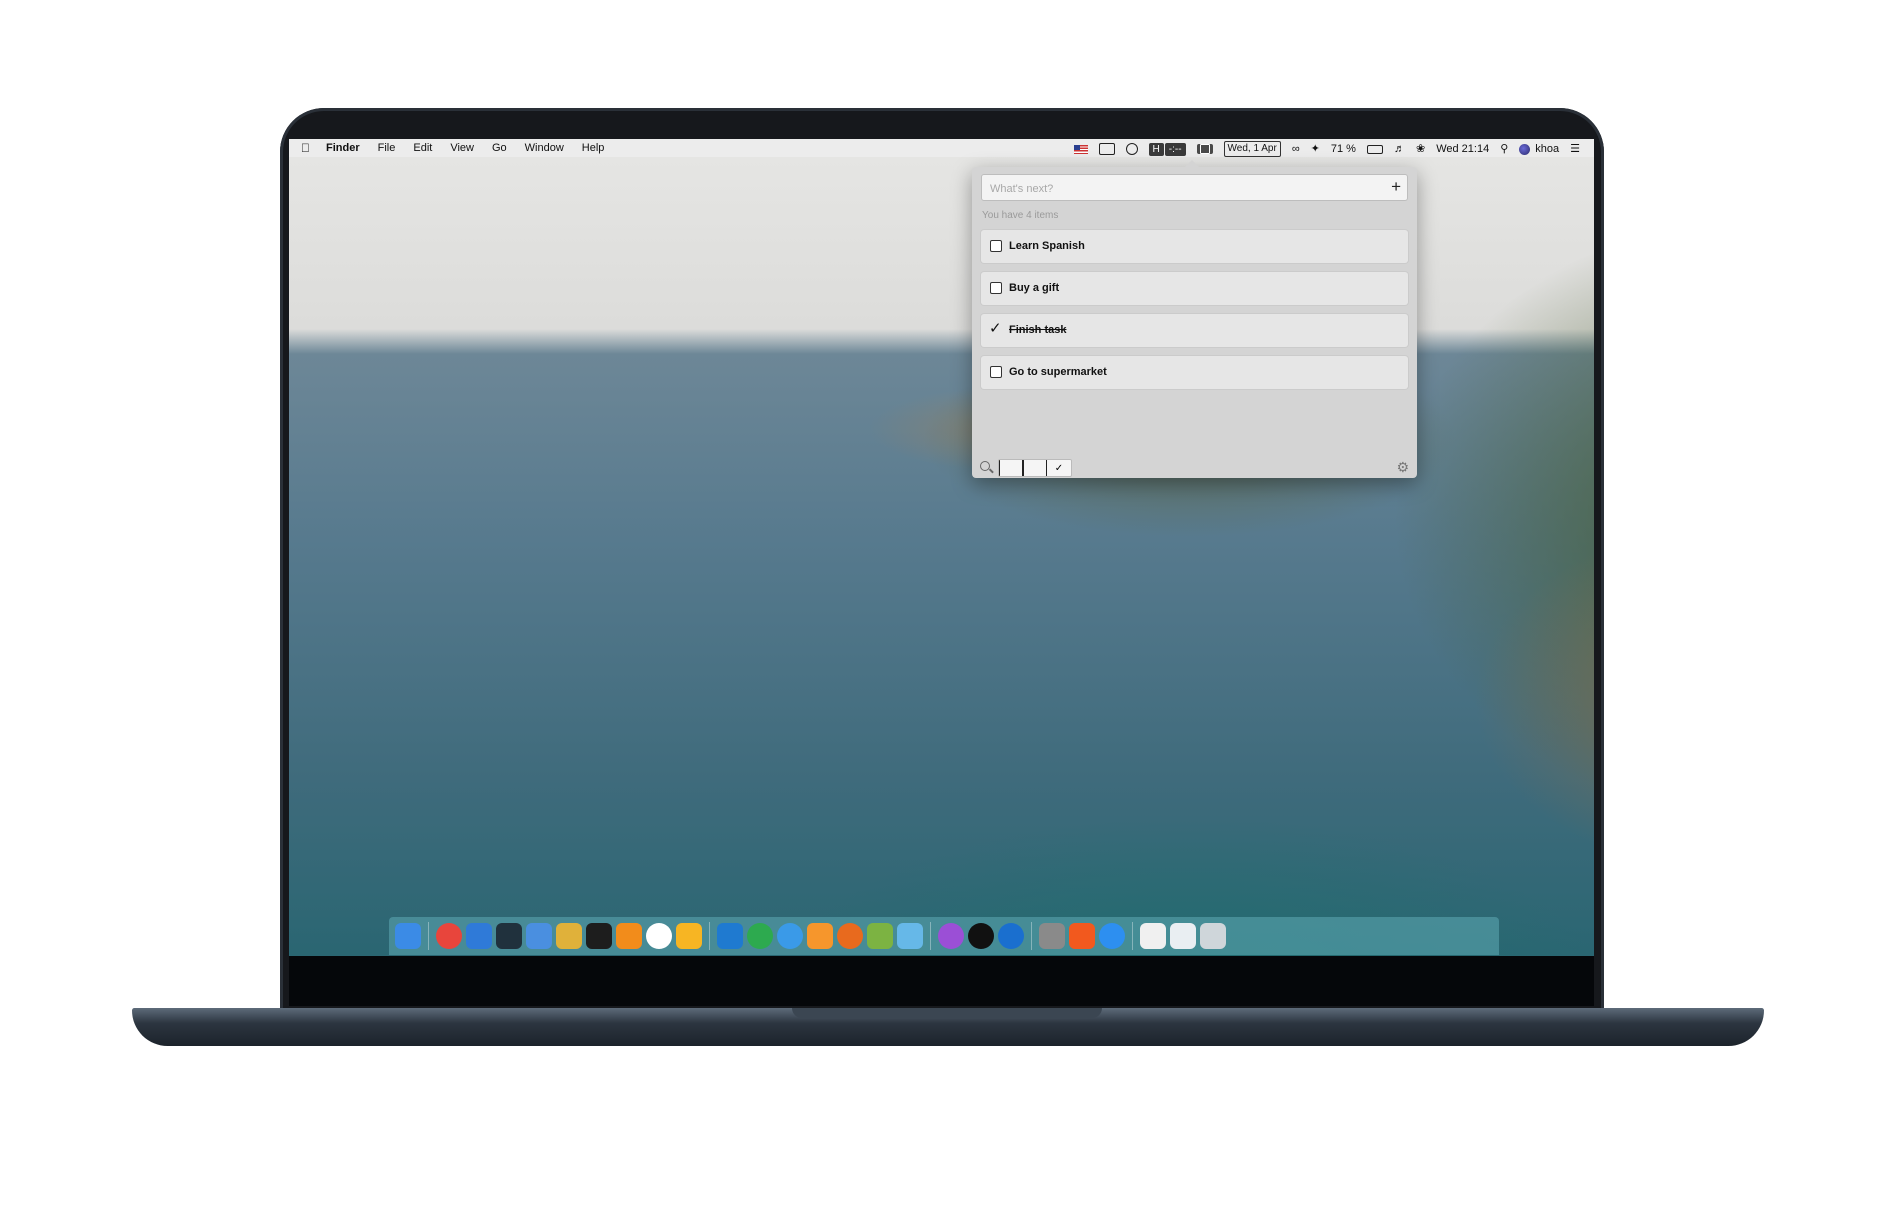  I want to click on new-task-input, so click(1180, 188).